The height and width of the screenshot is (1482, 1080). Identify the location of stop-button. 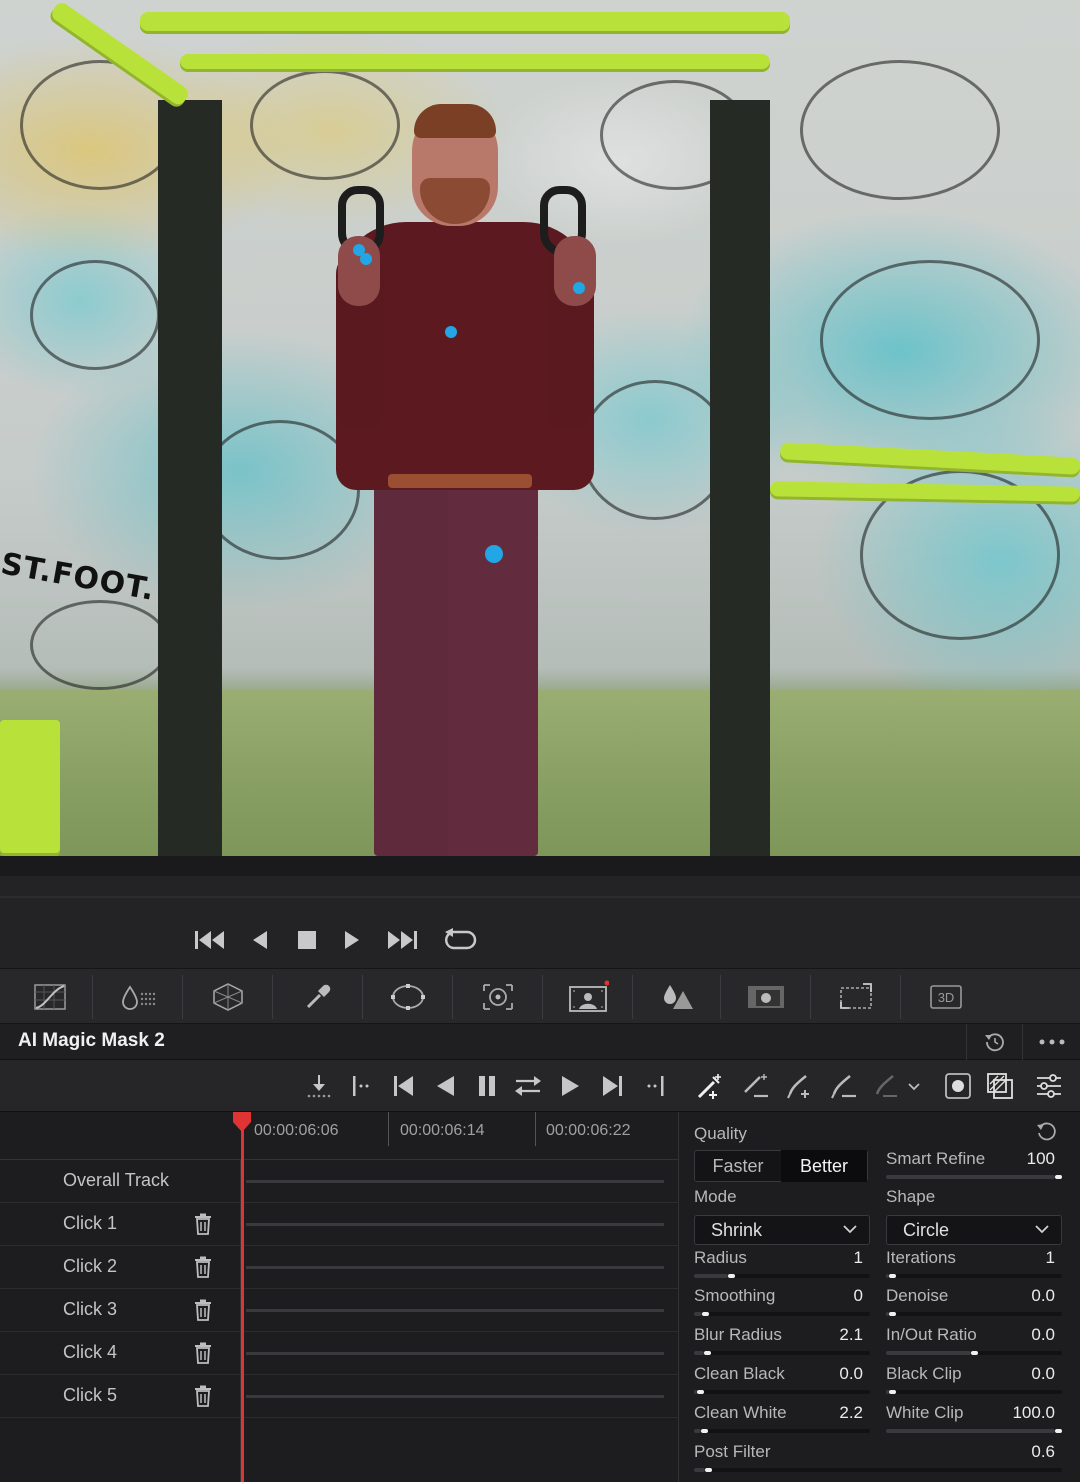
(307, 940).